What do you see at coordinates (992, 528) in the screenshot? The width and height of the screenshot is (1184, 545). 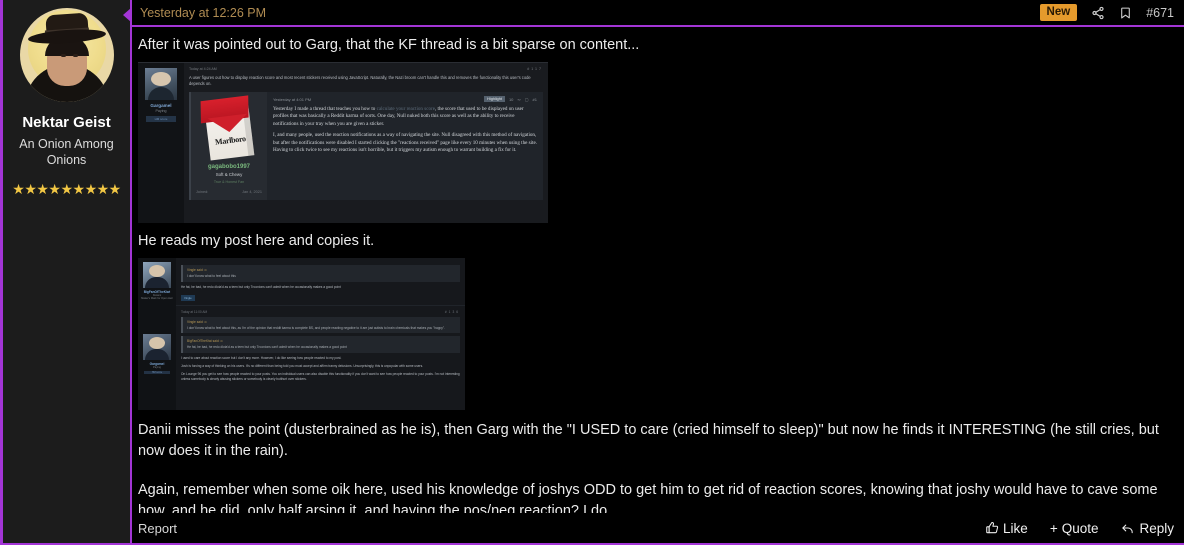 I see `thumbs-up-icon` at bounding box center [992, 528].